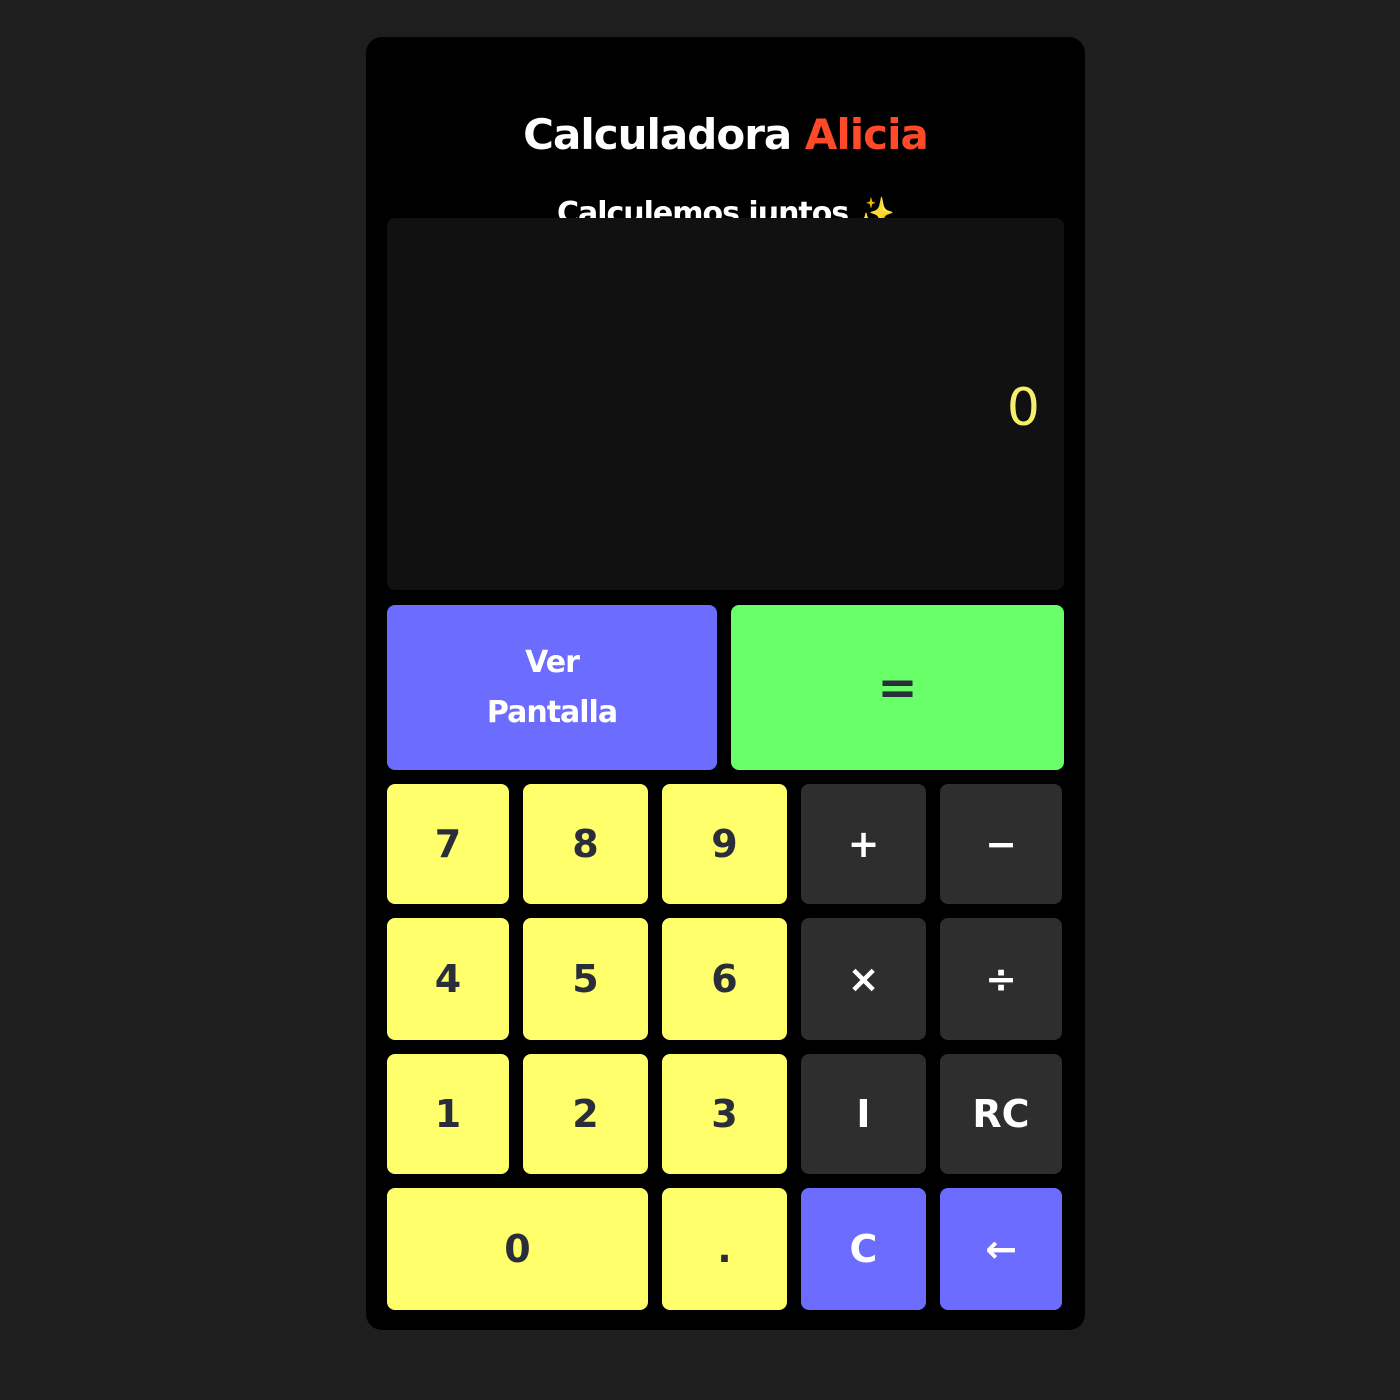 This screenshot has height=1400, width=1400. Describe the element at coordinates (585, 844) in the screenshot. I see `key-8: 8` at that location.